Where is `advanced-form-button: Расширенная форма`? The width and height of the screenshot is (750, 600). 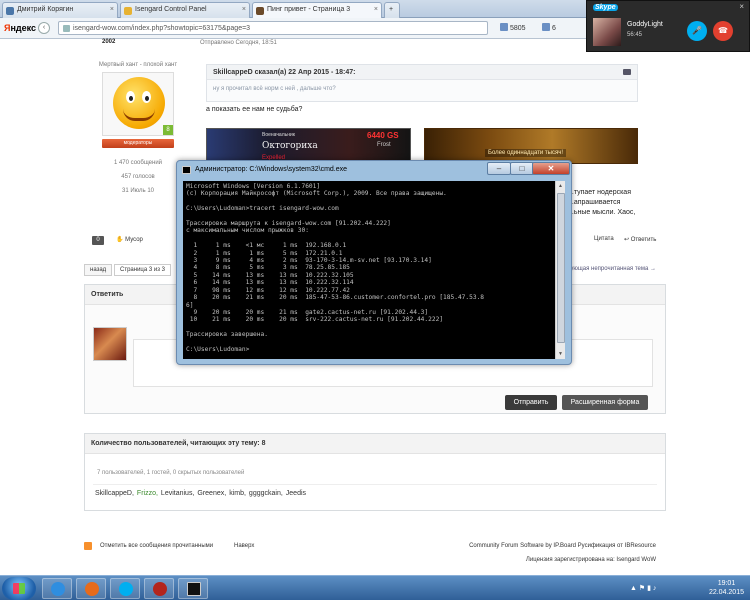 advanced-form-button: Расширенная форма is located at coordinates (605, 402).